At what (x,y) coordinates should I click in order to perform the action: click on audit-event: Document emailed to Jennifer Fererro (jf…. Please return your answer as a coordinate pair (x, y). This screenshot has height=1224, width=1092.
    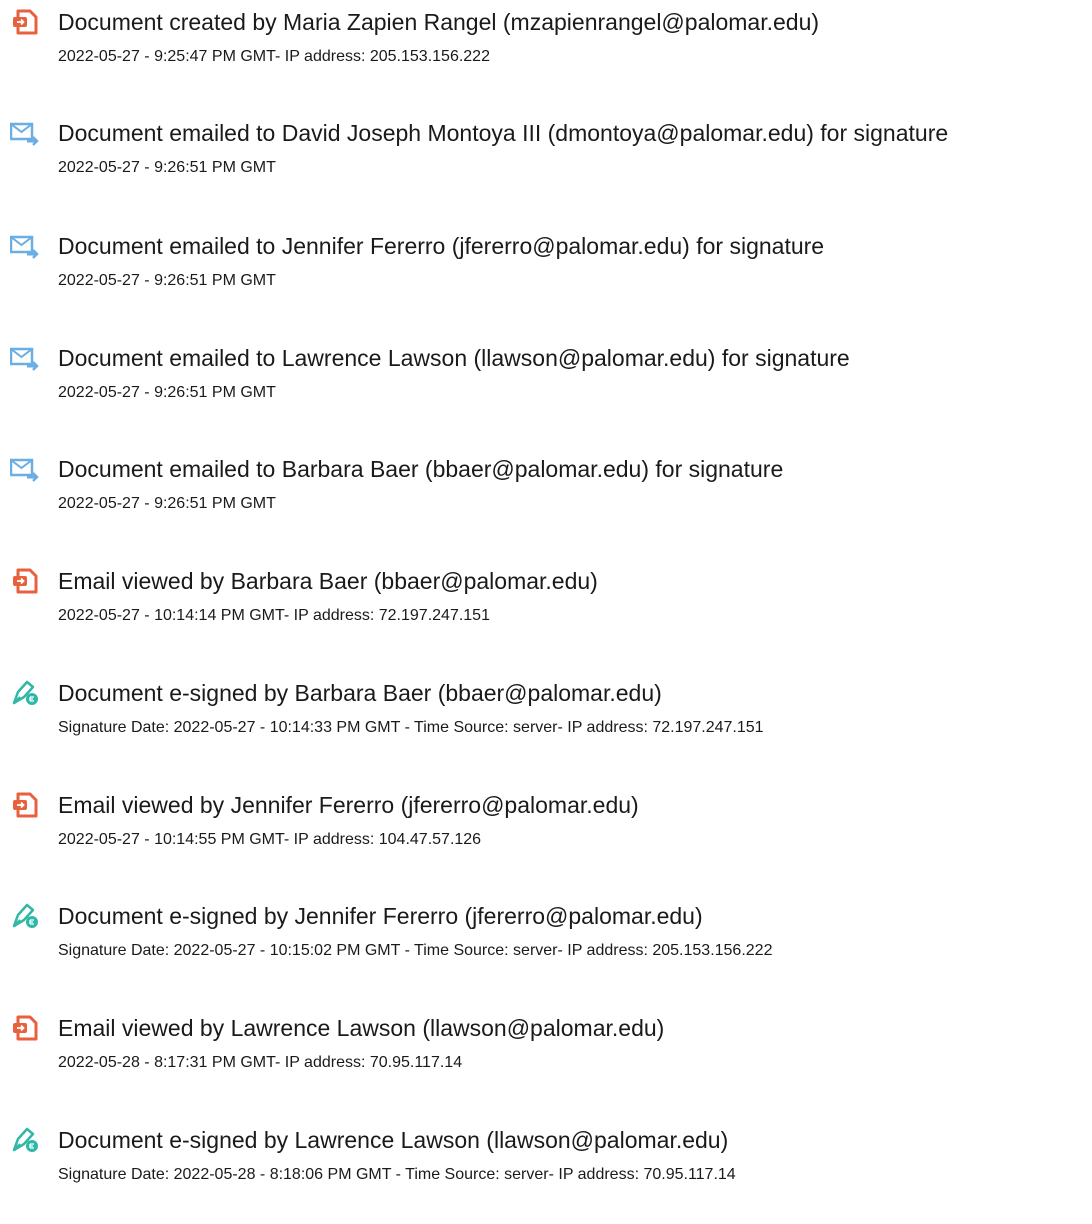
    Looking at the image, I should click on (546, 277).